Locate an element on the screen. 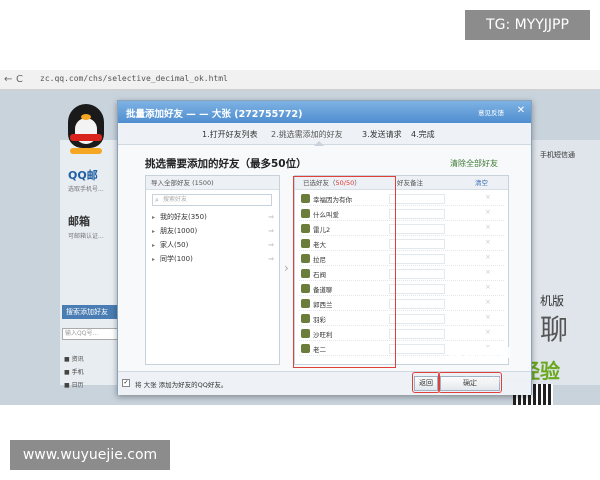  checkbox-label: 将 大张 添加为好友的QQ好友。 is located at coordinates (181, 385).